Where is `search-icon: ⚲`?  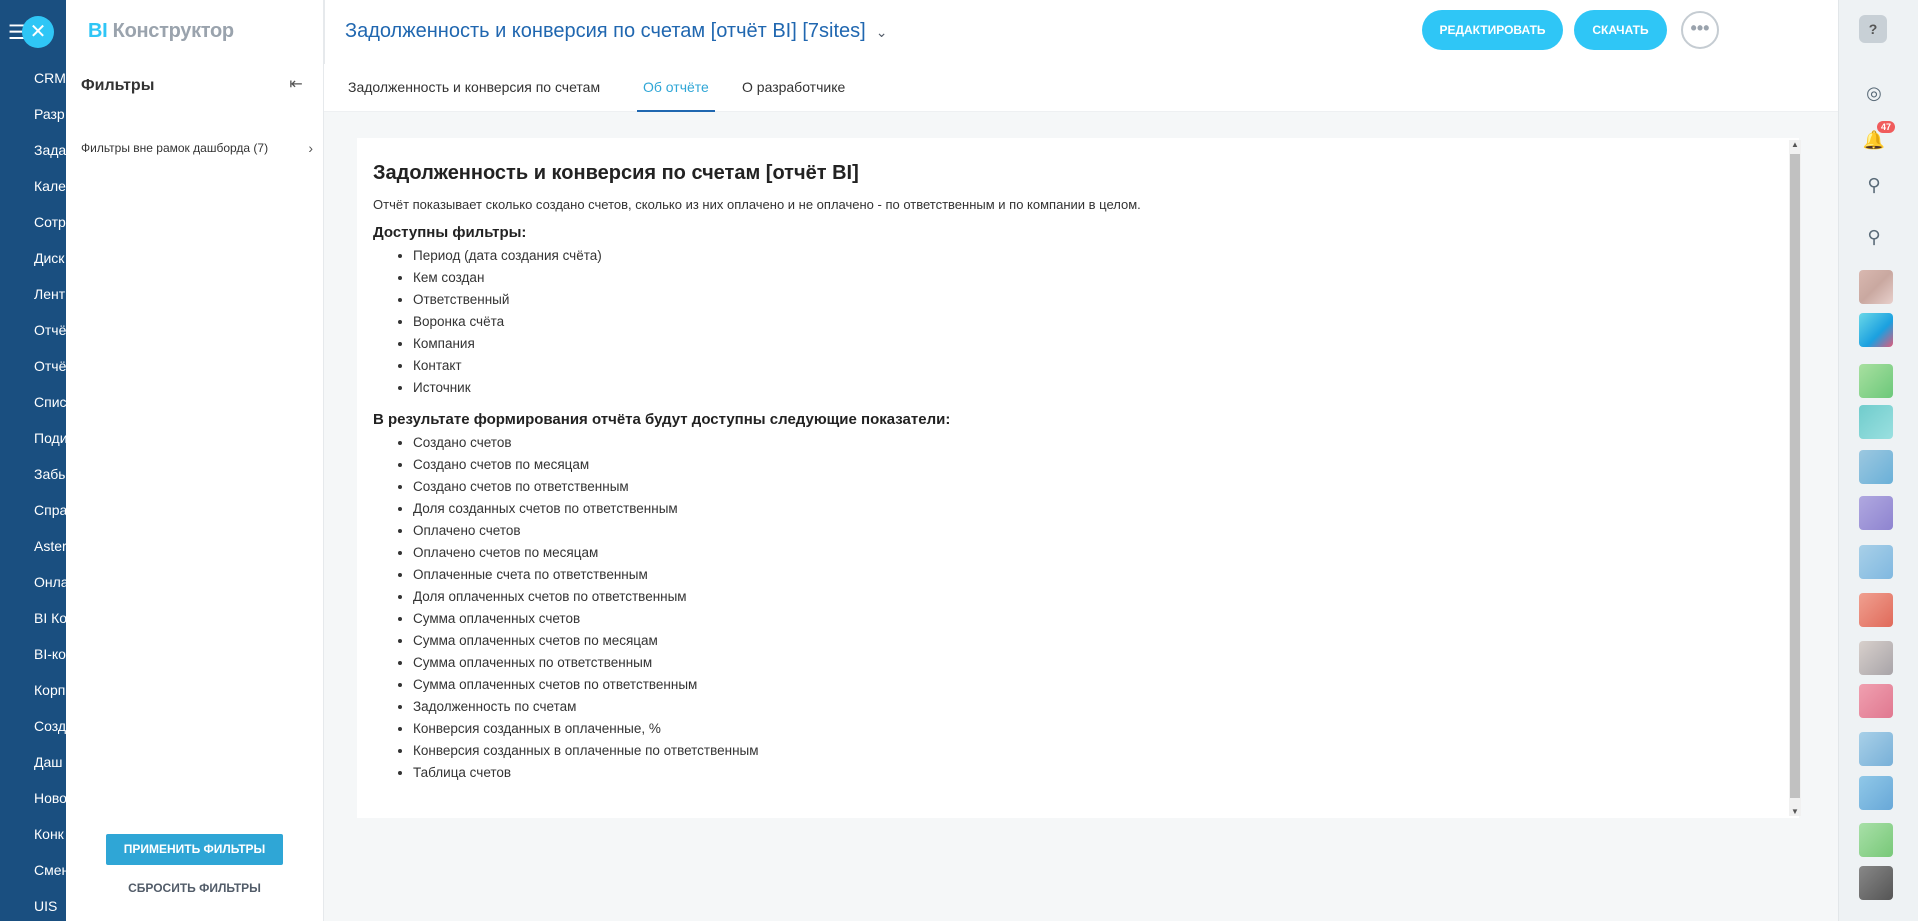
search-icon: ⚲ is located at coordinates (1874, 237).